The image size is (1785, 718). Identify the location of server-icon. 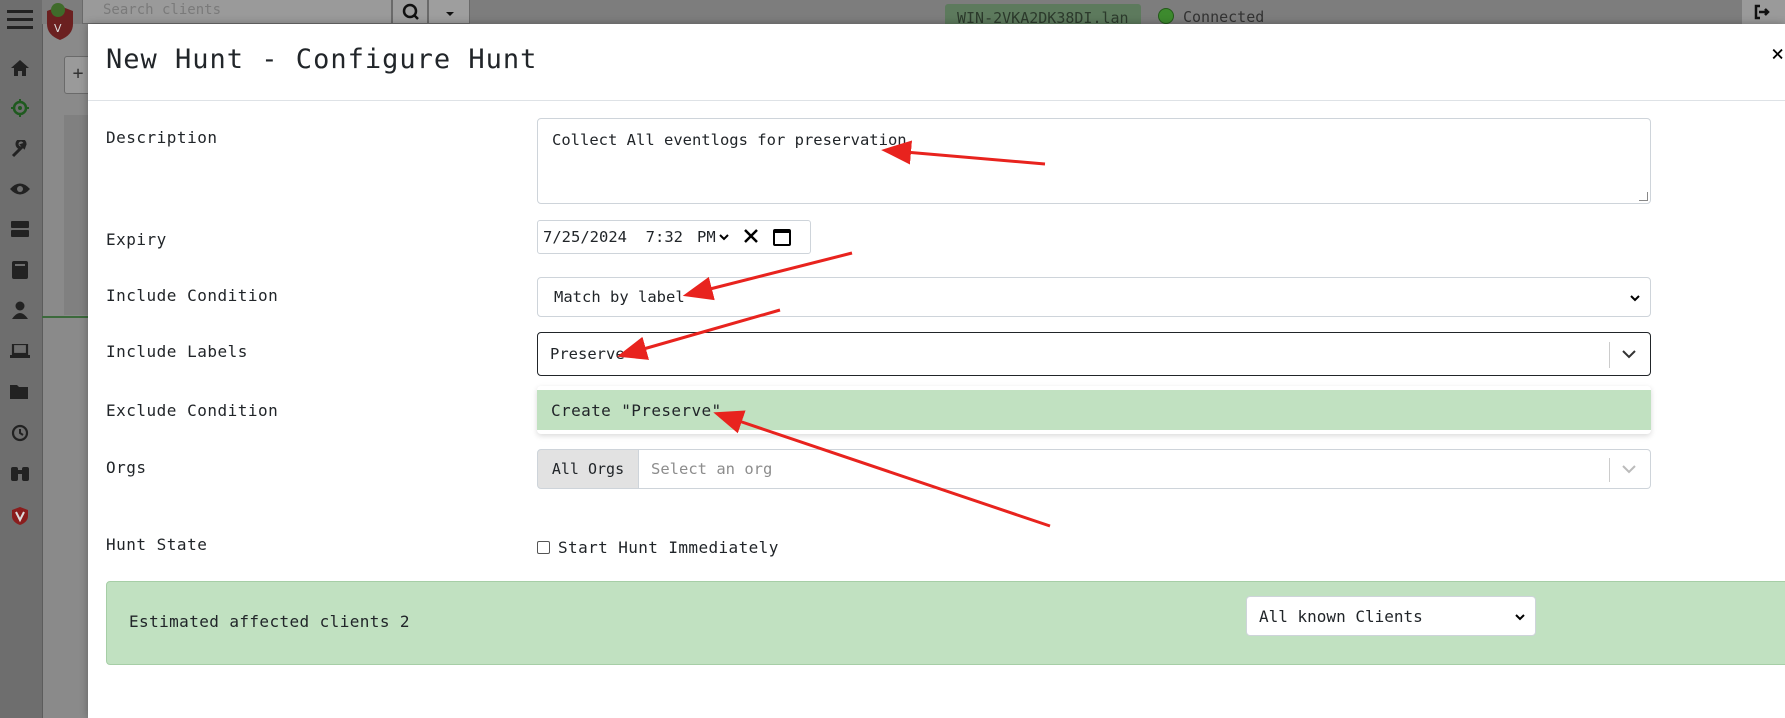
(20, 229).